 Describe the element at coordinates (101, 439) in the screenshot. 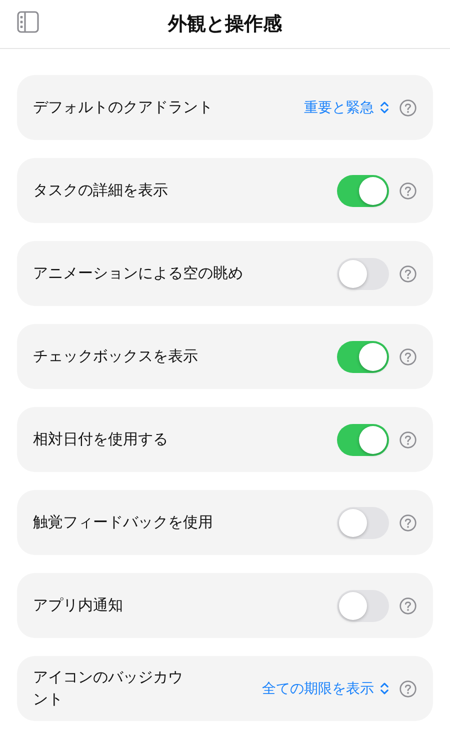

I see `setting-label: 相対日付を使用する` at that location.